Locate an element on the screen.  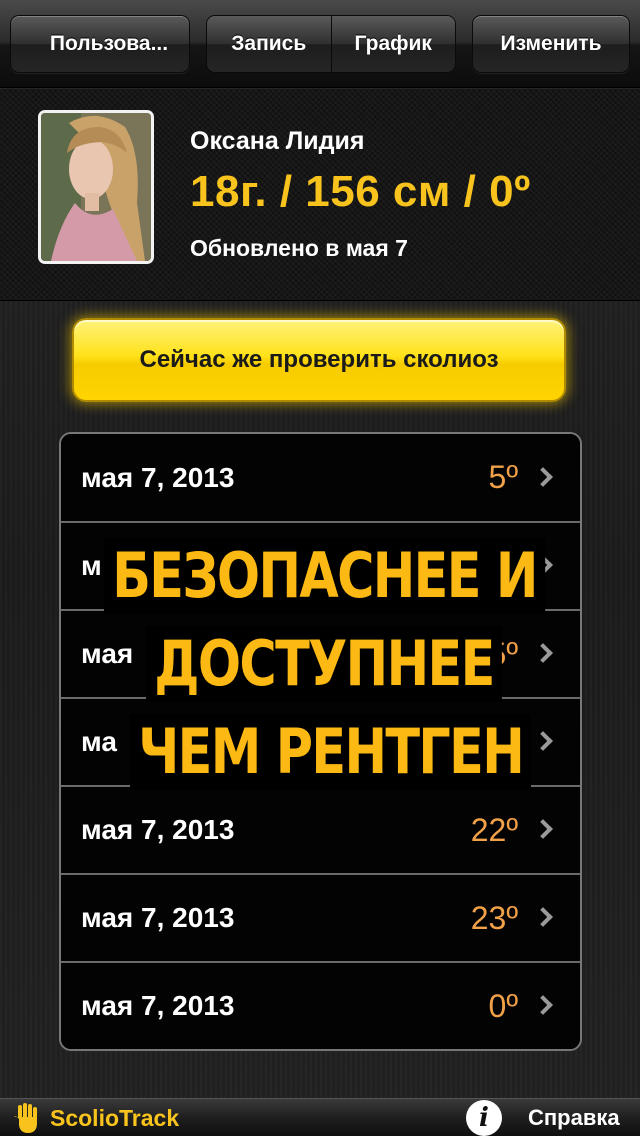
hand-logo-icon is located at coordinates (25, 1118).